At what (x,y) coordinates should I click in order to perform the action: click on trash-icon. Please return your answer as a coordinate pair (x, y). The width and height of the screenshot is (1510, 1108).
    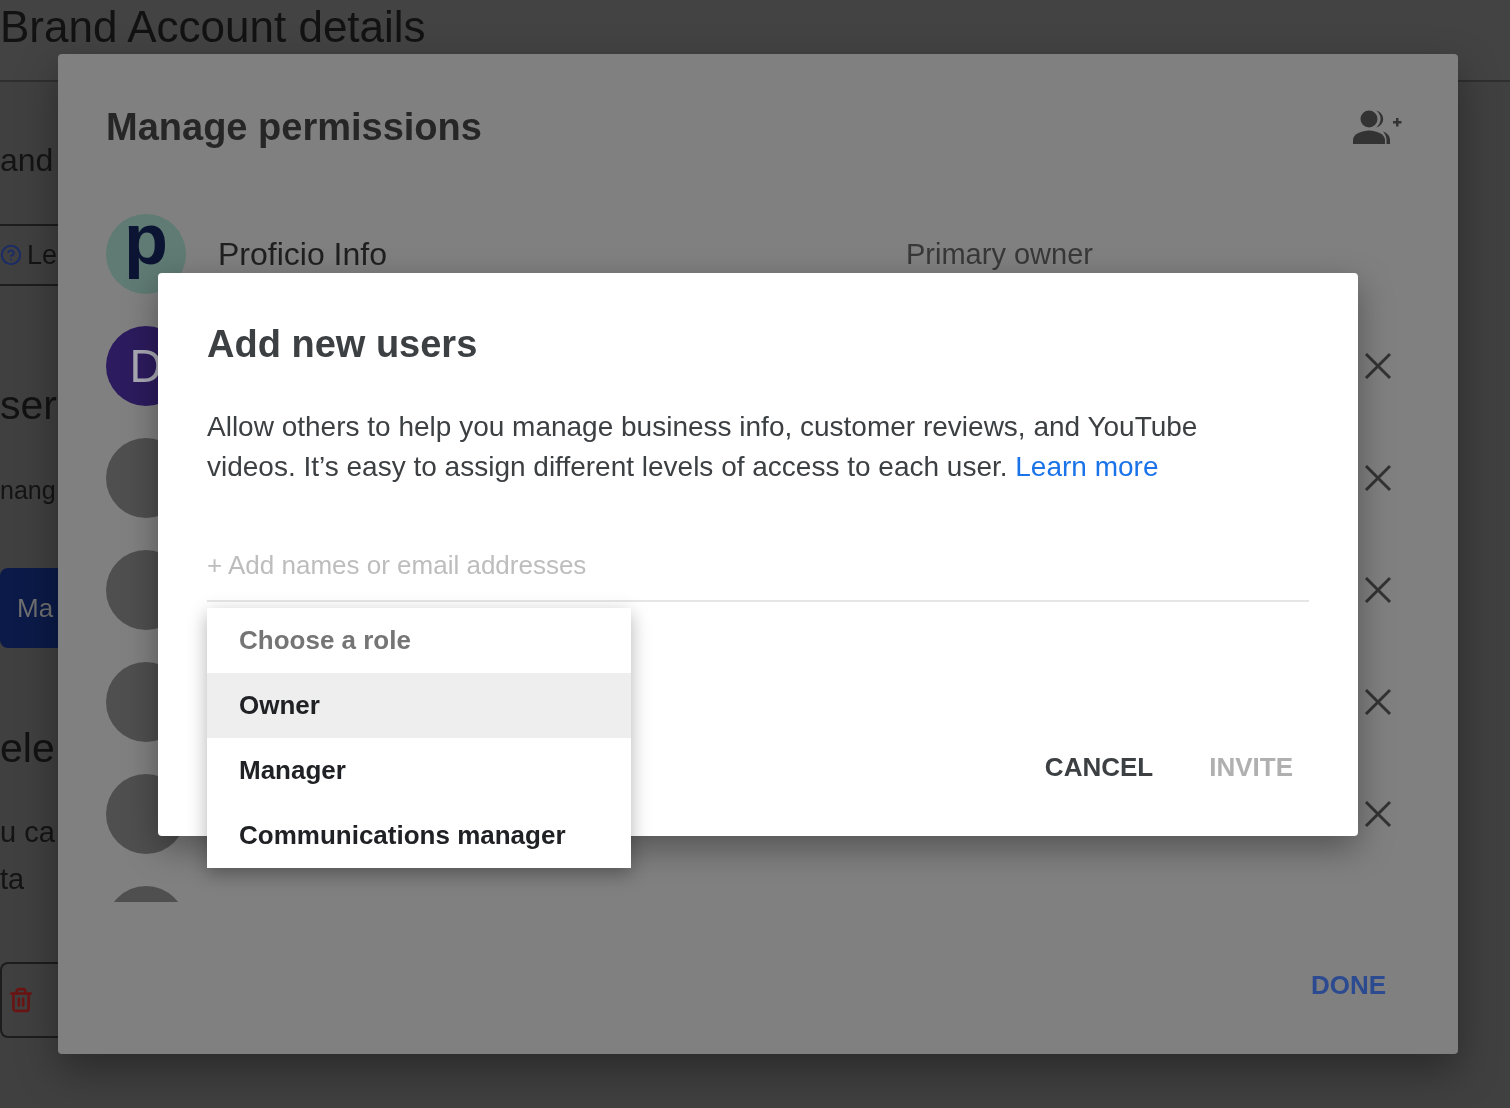
    Looking at the image, I should click on (21, 1000).